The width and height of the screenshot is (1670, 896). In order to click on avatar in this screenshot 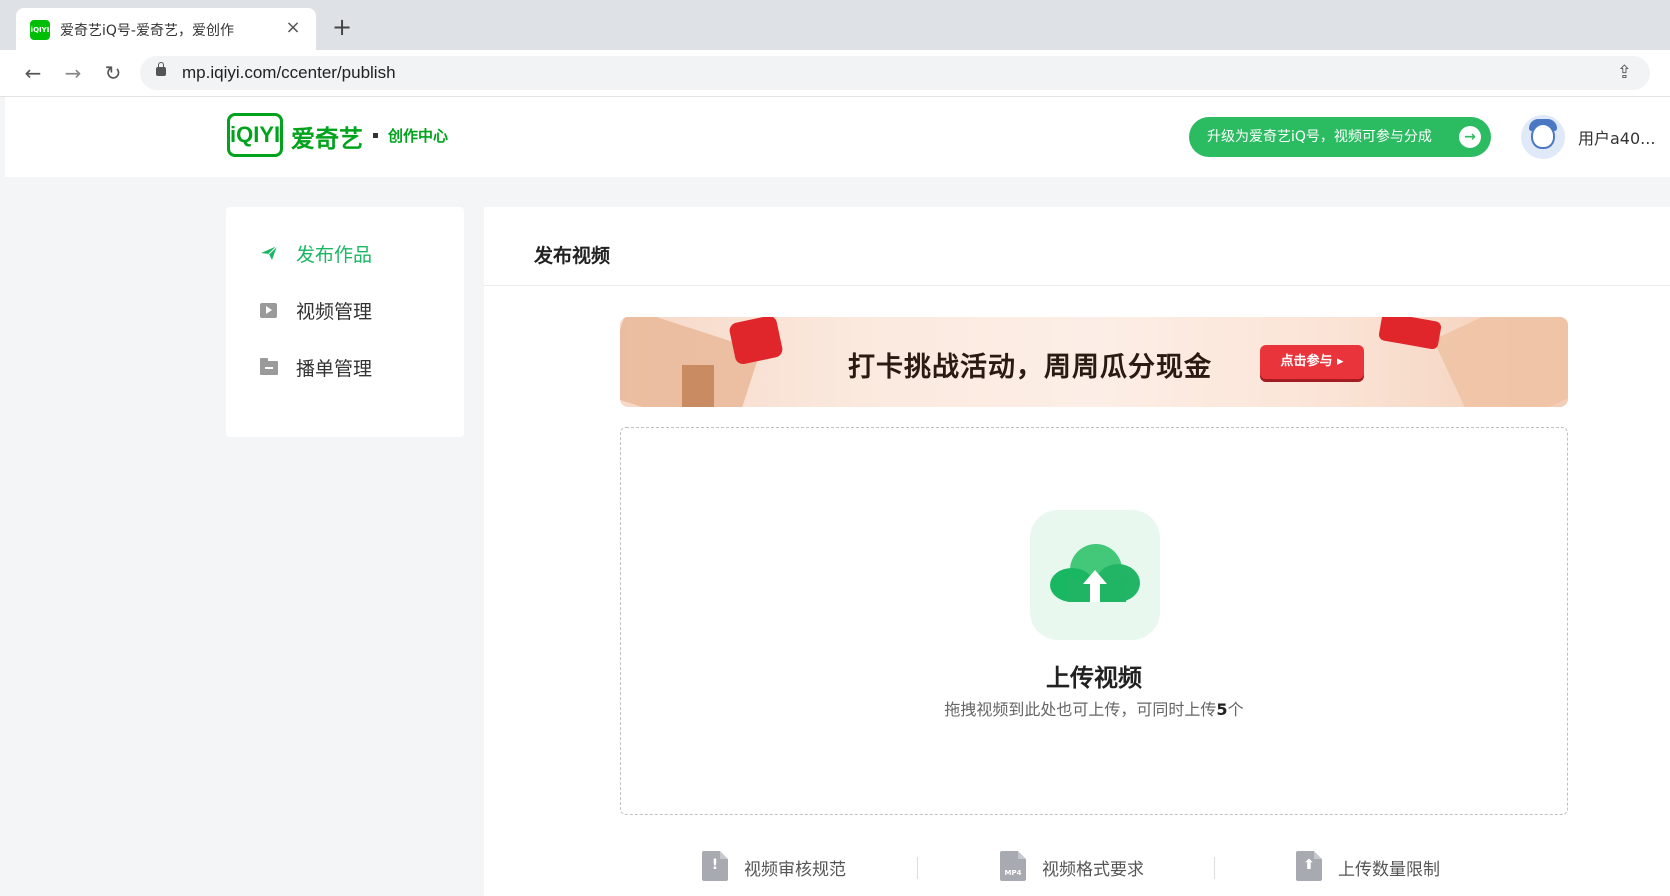, I will do `click(1543, 137)`.